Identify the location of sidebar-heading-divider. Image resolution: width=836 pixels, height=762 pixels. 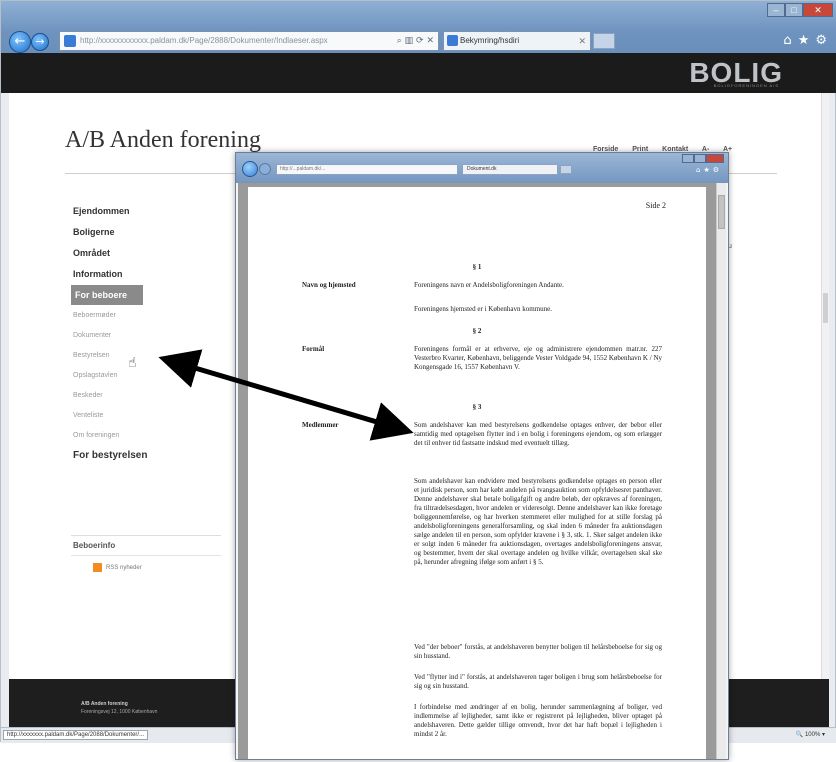
(146, 555).